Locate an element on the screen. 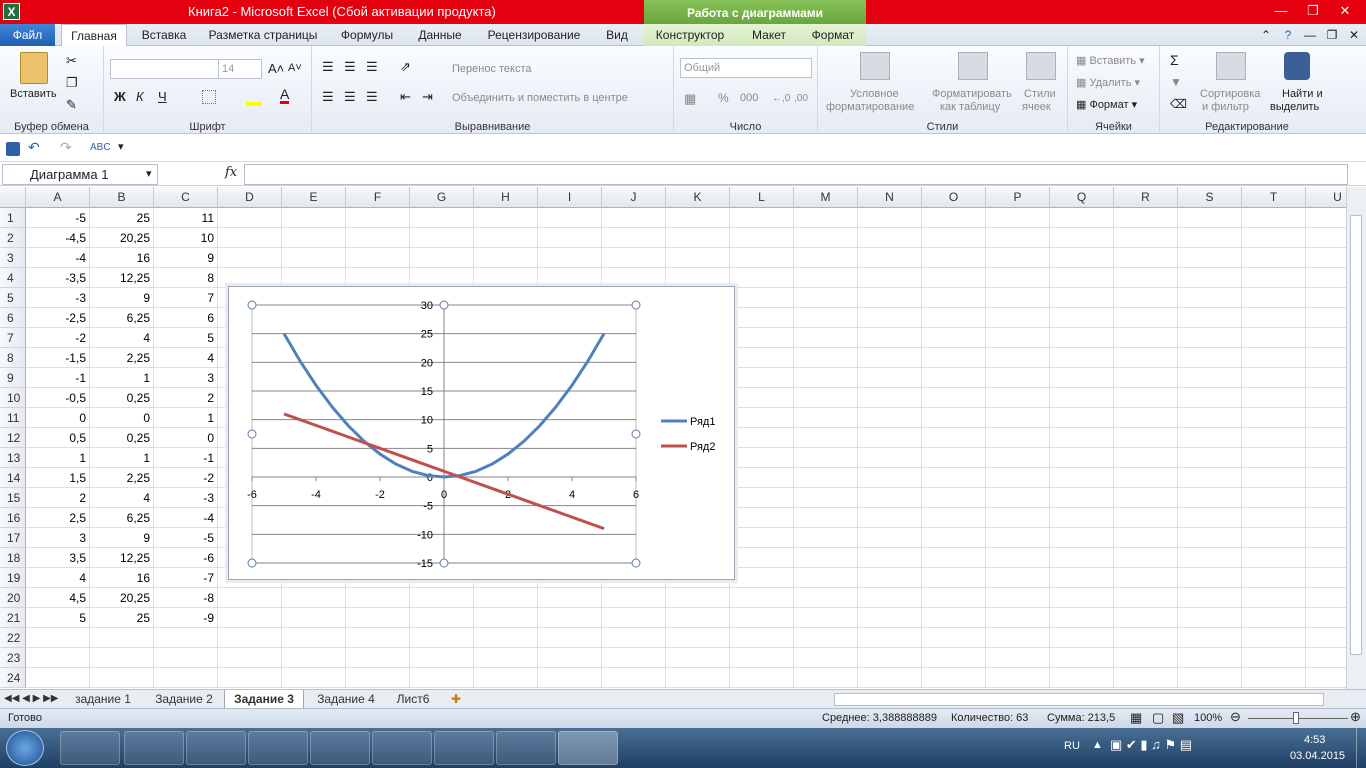  column-header-M: M is located at coordinates (826, 197).